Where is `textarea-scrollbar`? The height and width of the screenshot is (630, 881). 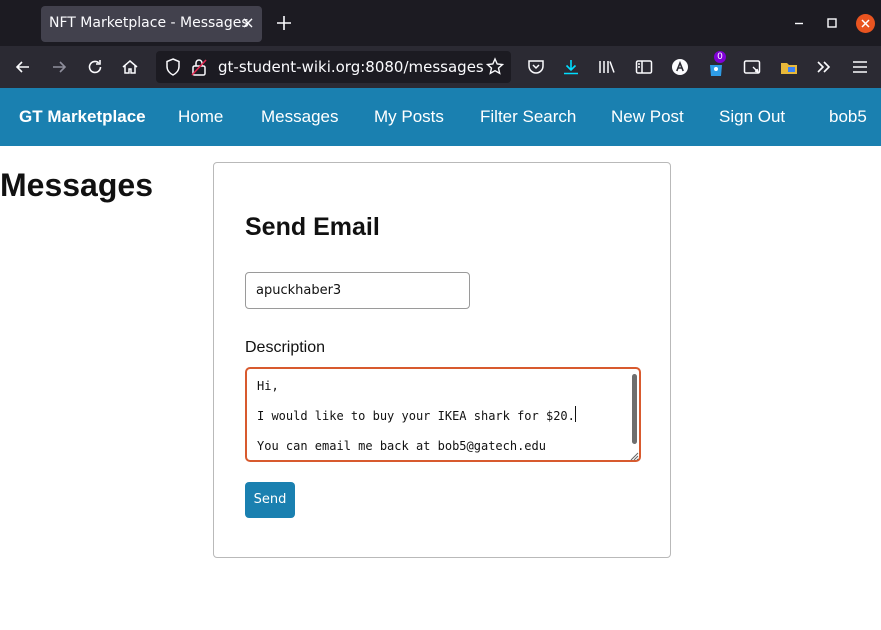
textarea-scrollbar is located at coordinates (634, 409).